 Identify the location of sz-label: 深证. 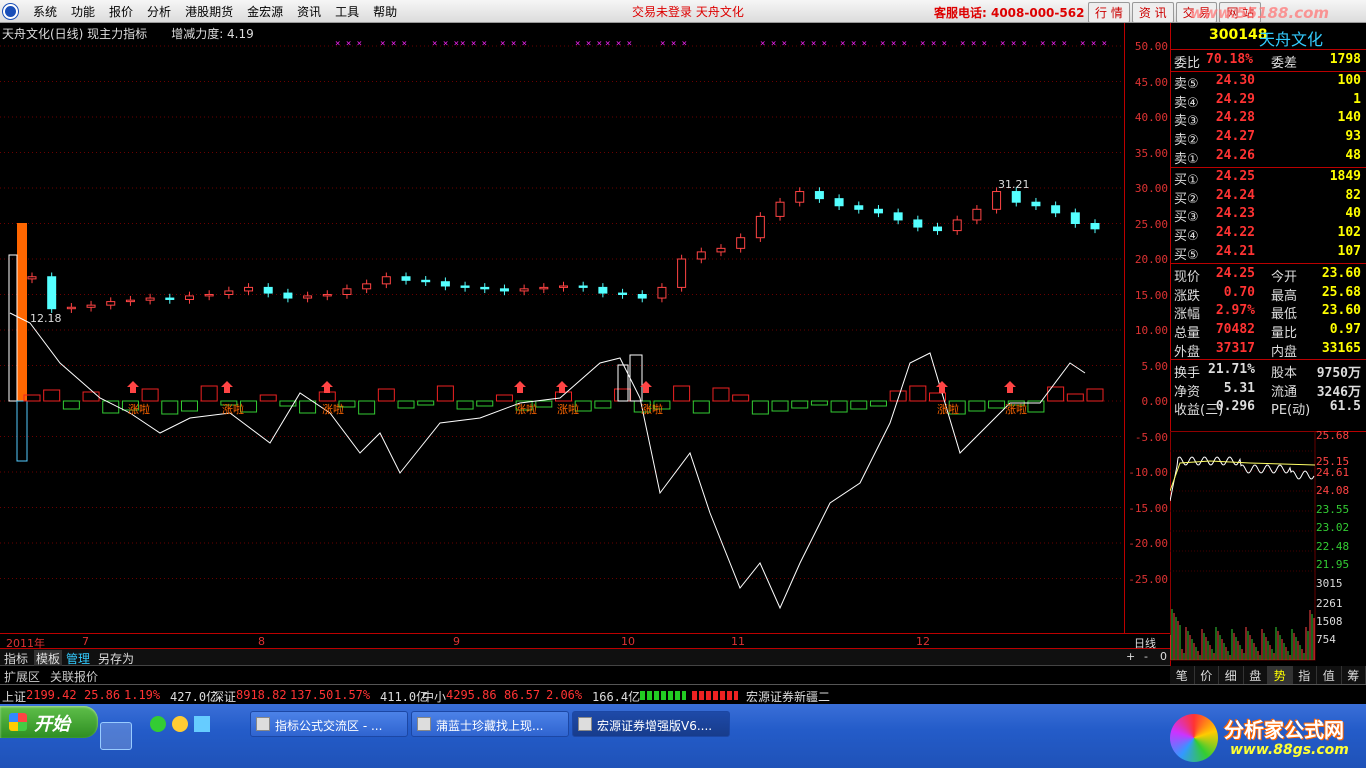
(224, 697).